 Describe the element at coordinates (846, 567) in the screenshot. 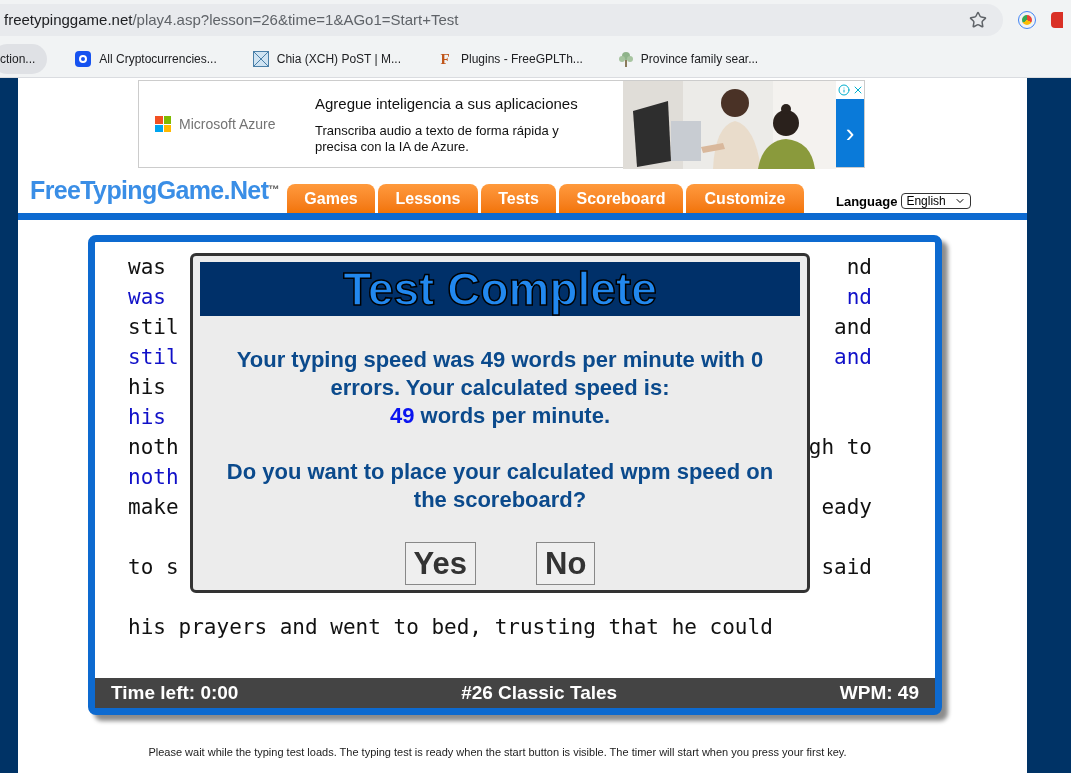

I see `source-text: said` at that location.